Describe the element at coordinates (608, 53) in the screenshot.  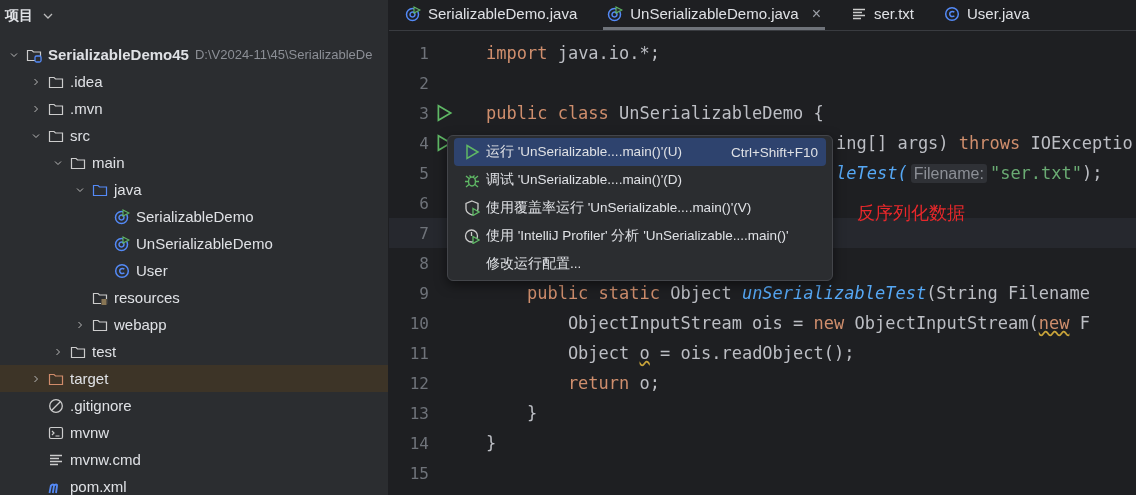
I see `code-token: java.io.*;` at that location.